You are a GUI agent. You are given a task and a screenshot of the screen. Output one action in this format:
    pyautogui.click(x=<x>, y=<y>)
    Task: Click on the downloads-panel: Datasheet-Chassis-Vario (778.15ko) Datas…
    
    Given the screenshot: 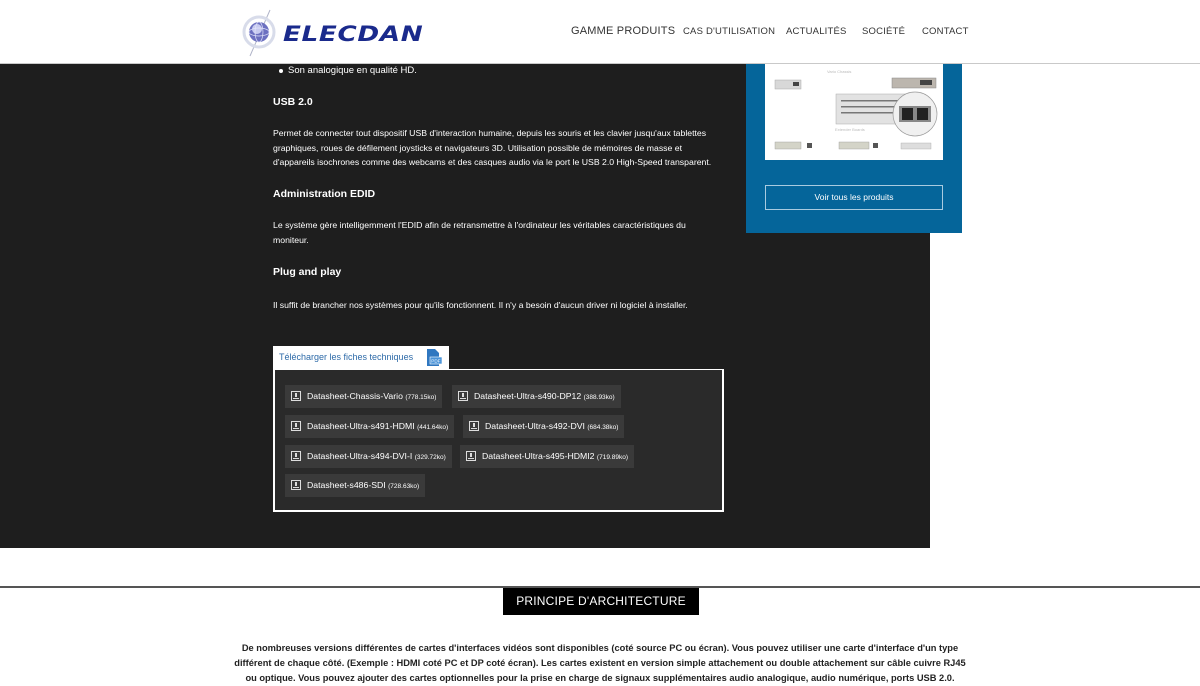 What is the action you would take?
    pyautogui.click(x=498, y=440)
    